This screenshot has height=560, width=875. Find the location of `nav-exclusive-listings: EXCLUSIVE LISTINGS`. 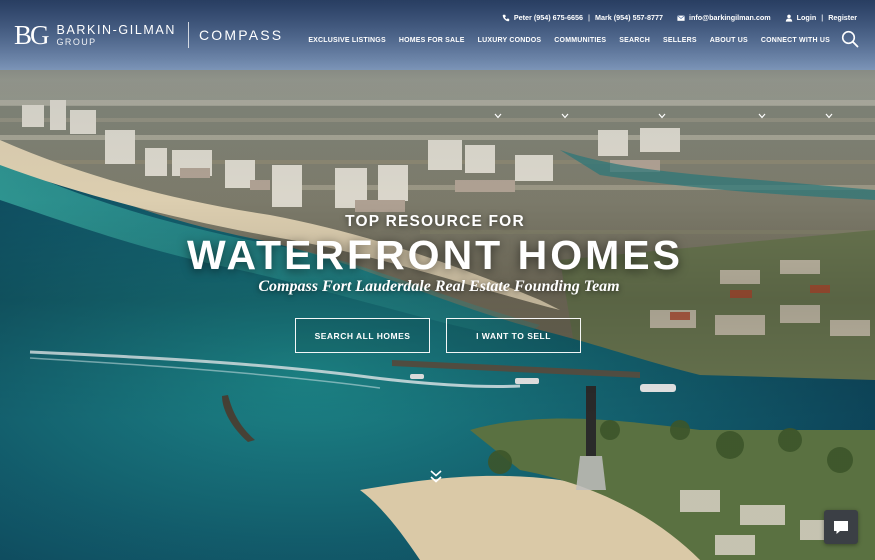

nav-exclusive-listings: EXCLUSIVE LISTINGS is located at coordinates (347, 40).